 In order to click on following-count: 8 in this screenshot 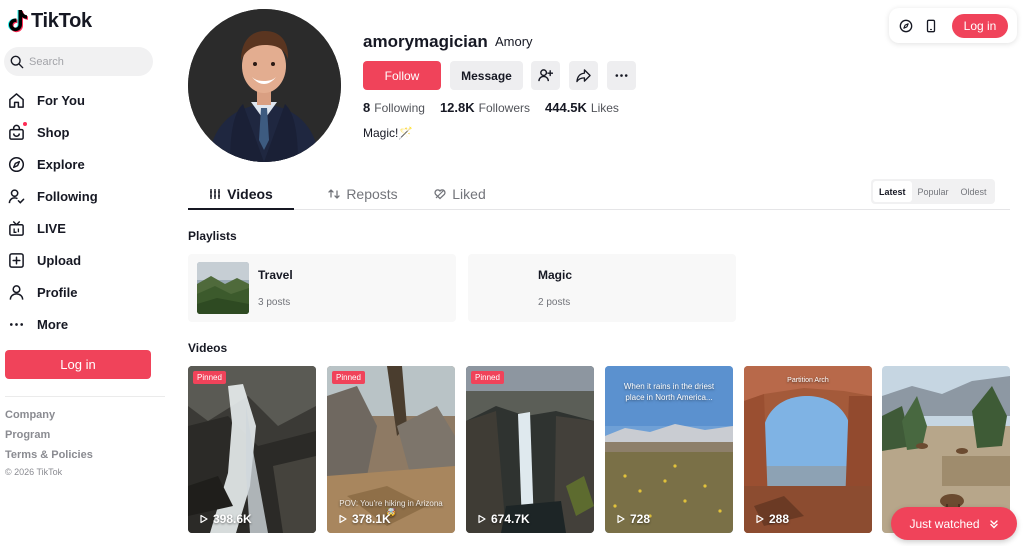, I will do `click(367, 107)`.